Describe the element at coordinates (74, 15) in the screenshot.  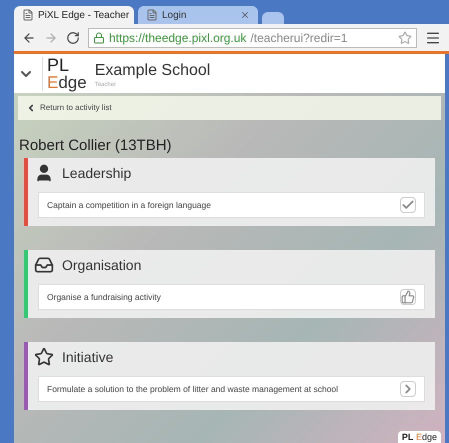
I see `browser-tab: PiXL Edge - Teacher` at that location.